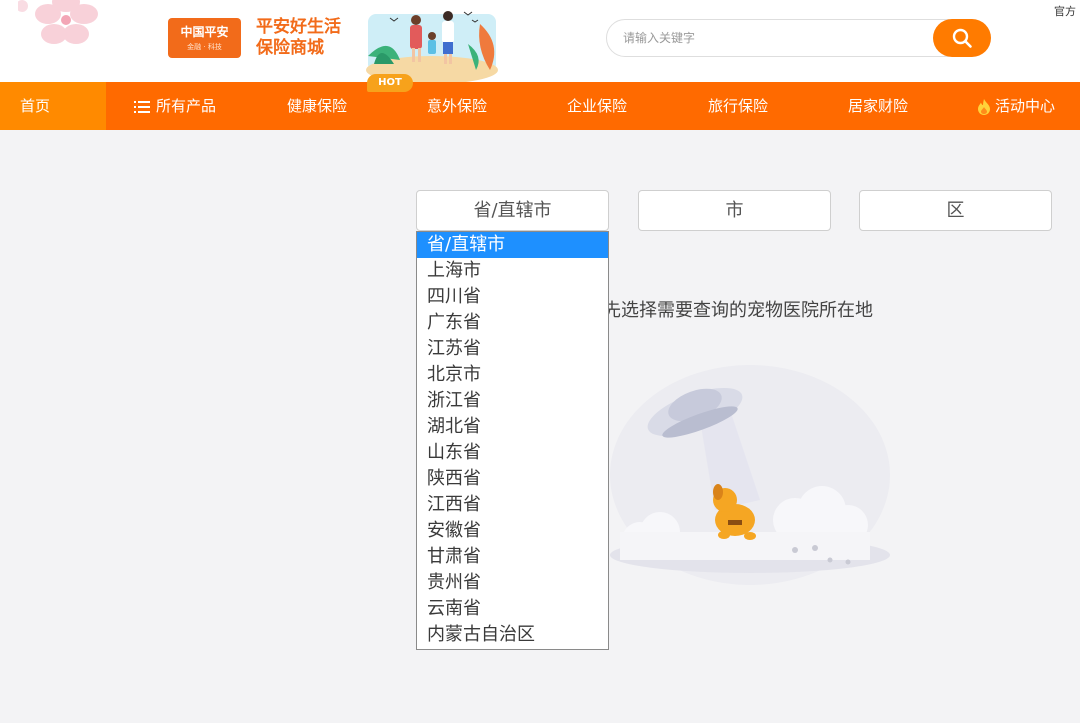  I want to click on search-input, so click(786, 38).